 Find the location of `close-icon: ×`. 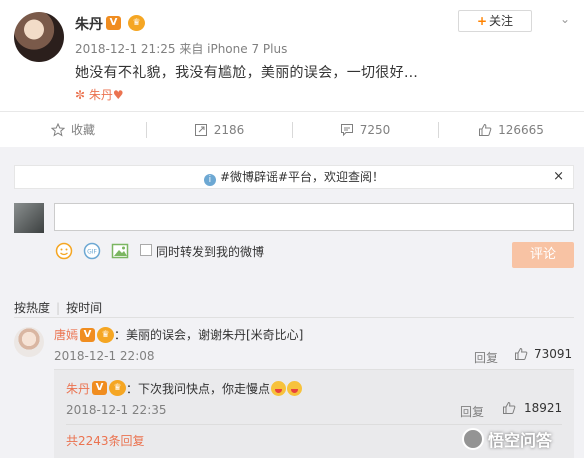

close-icon: × is located at coordinates (558, 177).